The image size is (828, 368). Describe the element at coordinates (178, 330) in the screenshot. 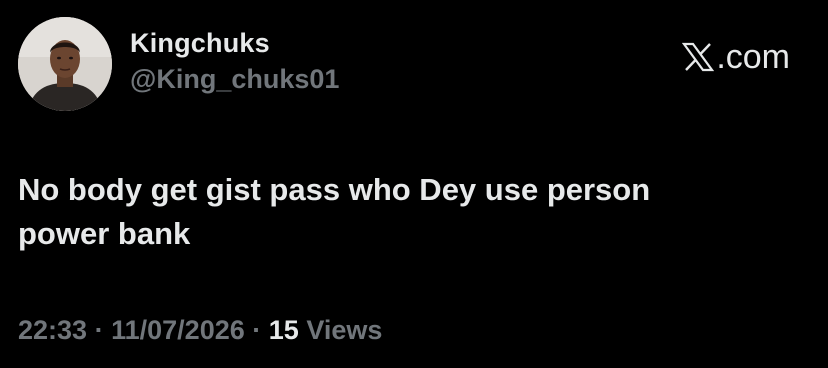

I see `tweet-date: 11/07/2026` at that location.